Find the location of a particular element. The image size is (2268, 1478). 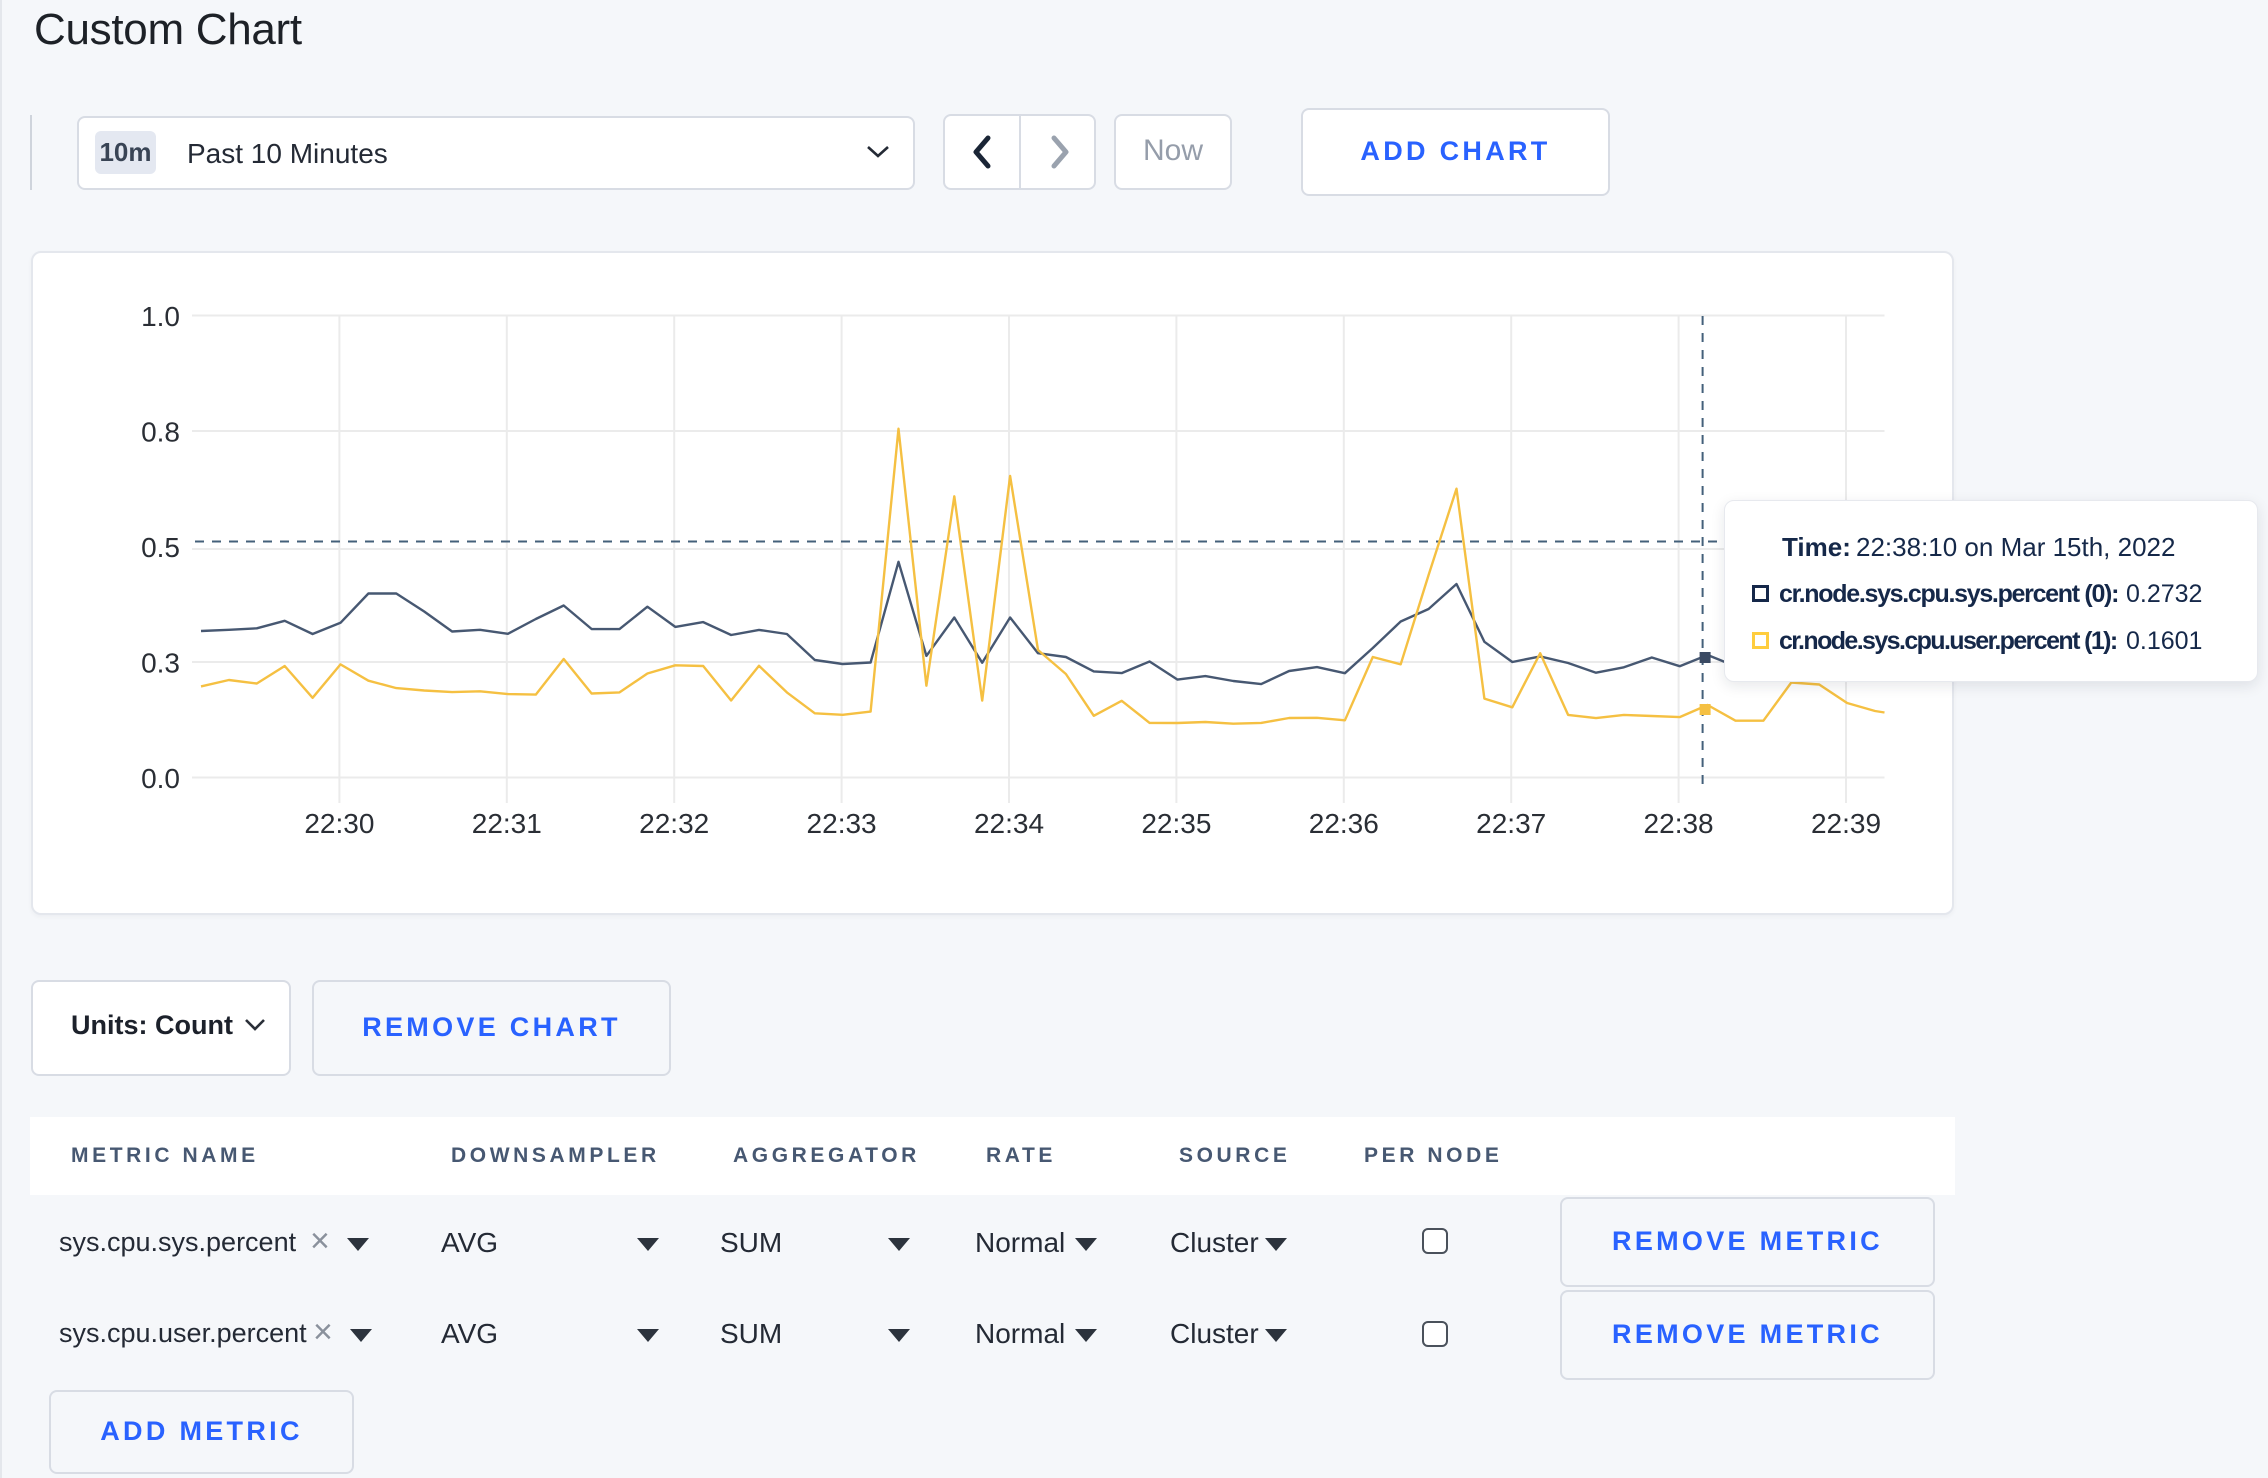

svg-text: 0.8 is located at coordinates (160, 432).